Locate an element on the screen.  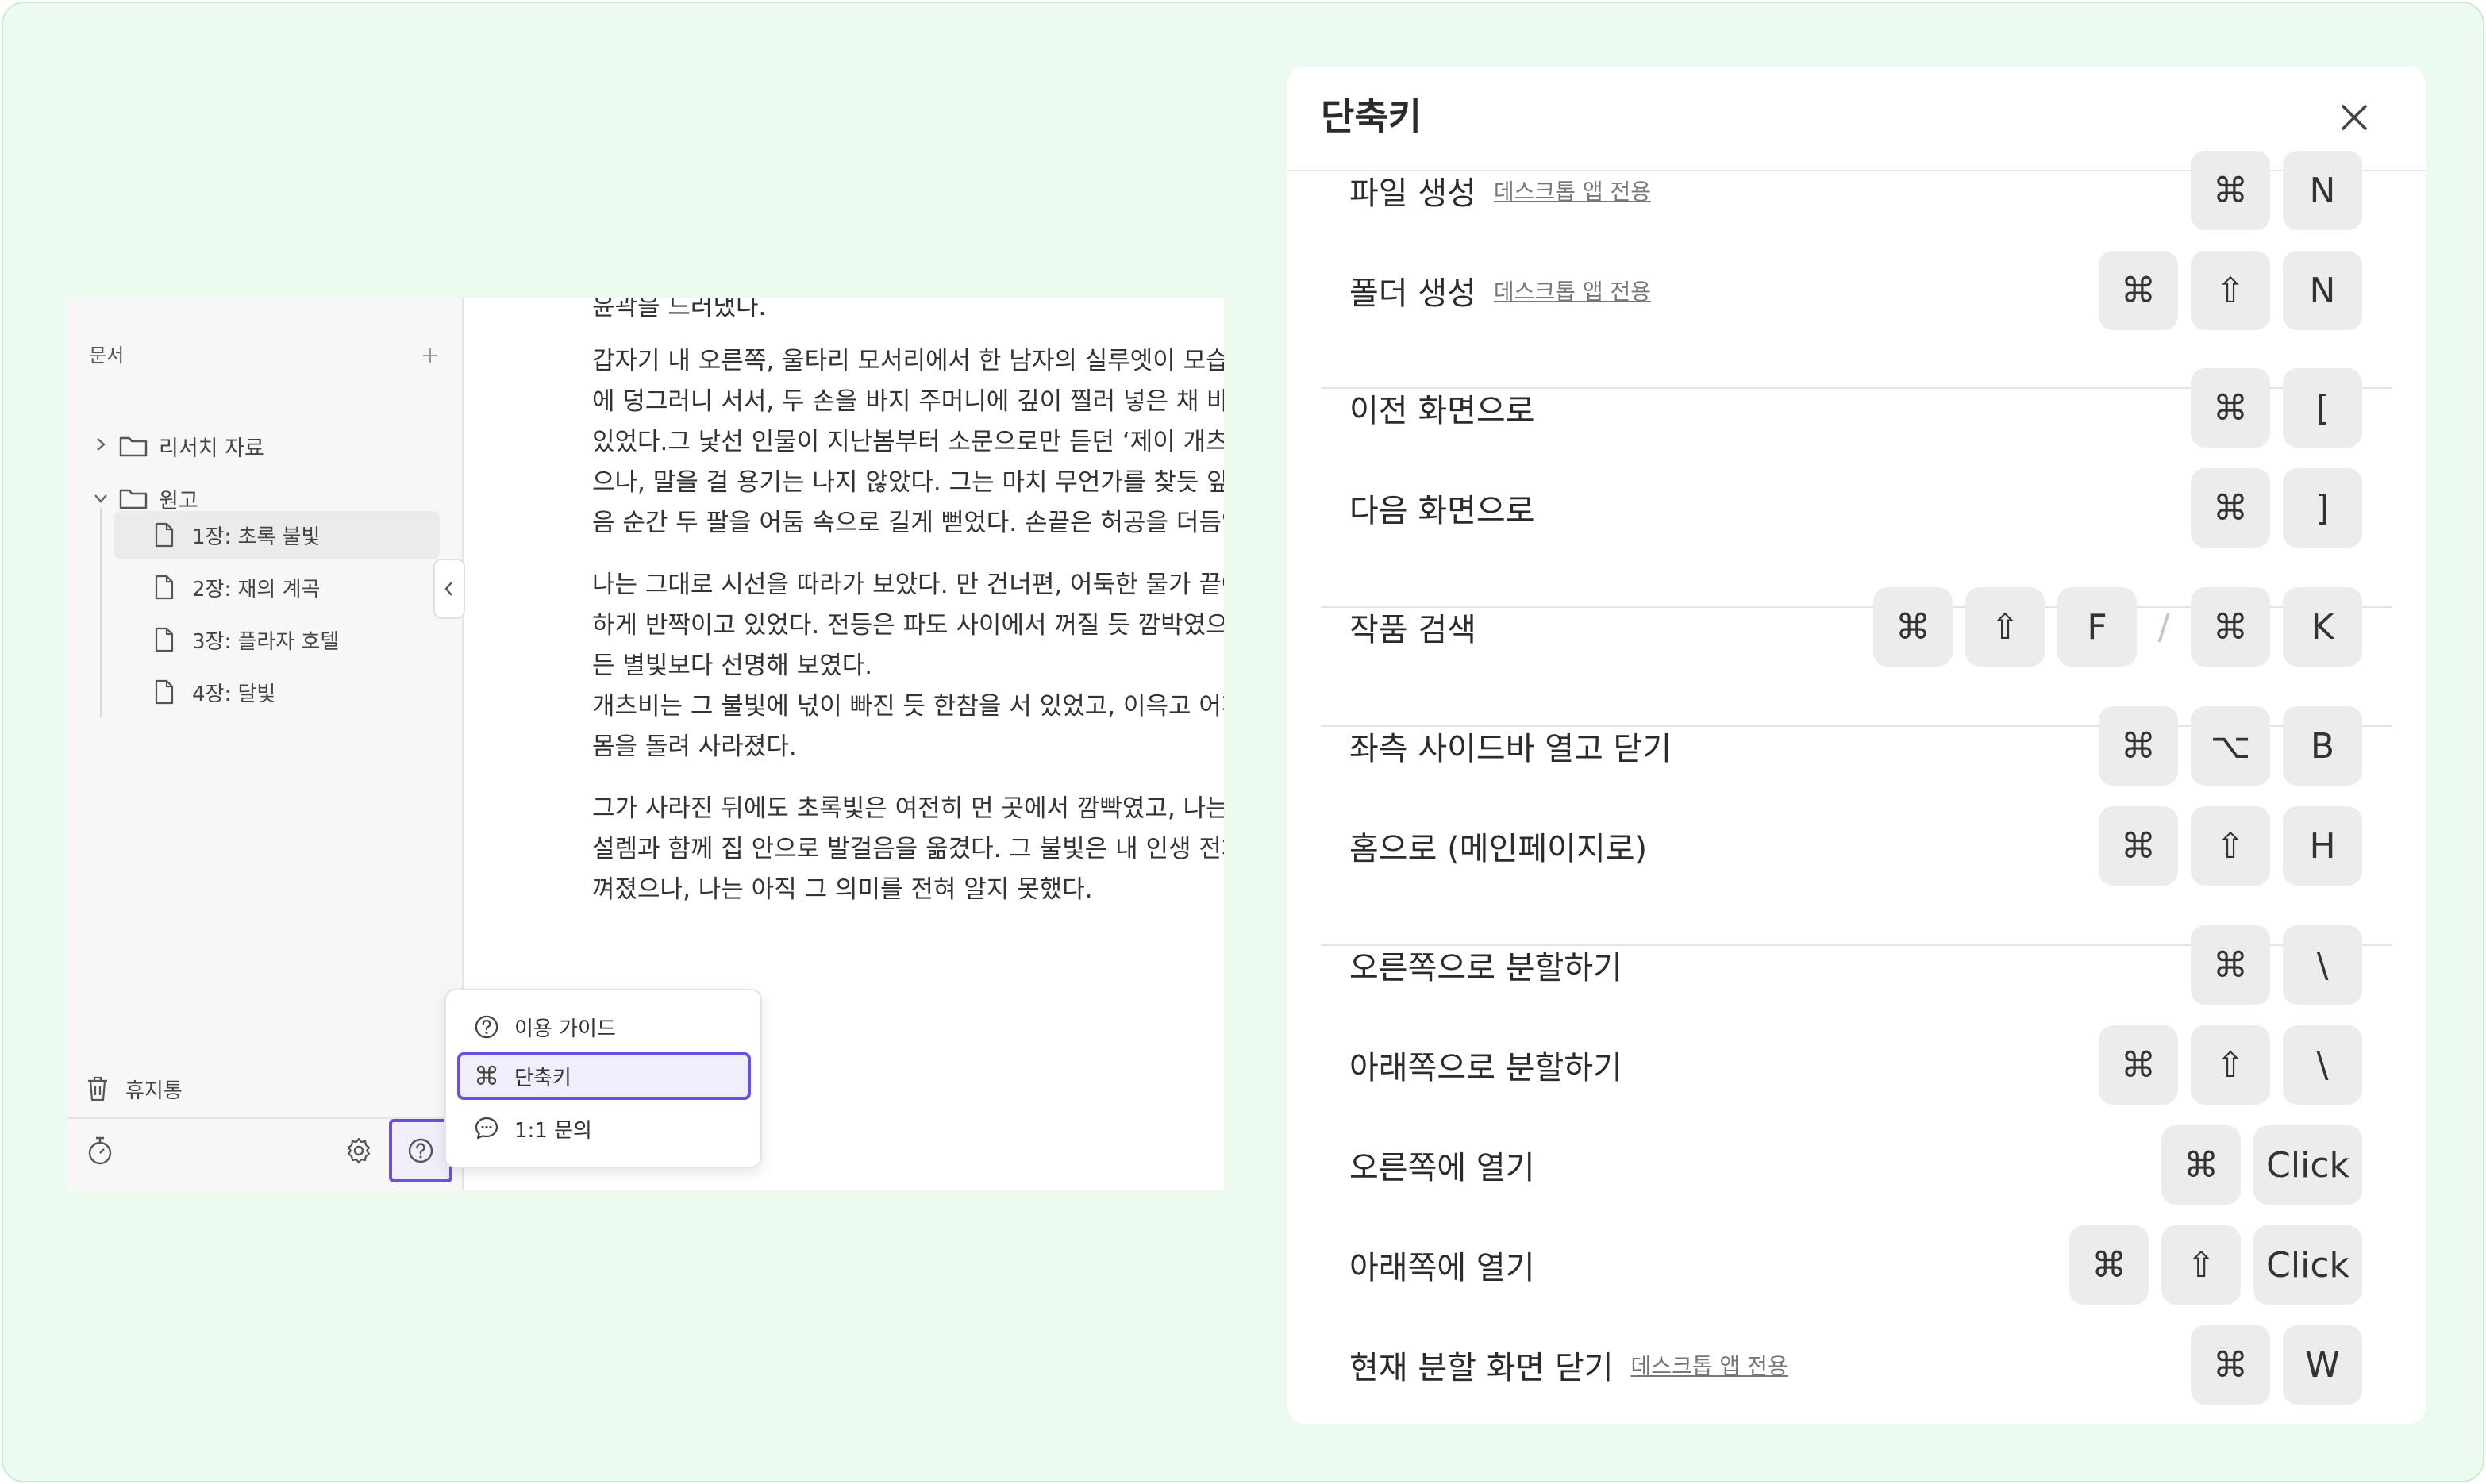
keycap: H is located at coordinates (2322, 846).